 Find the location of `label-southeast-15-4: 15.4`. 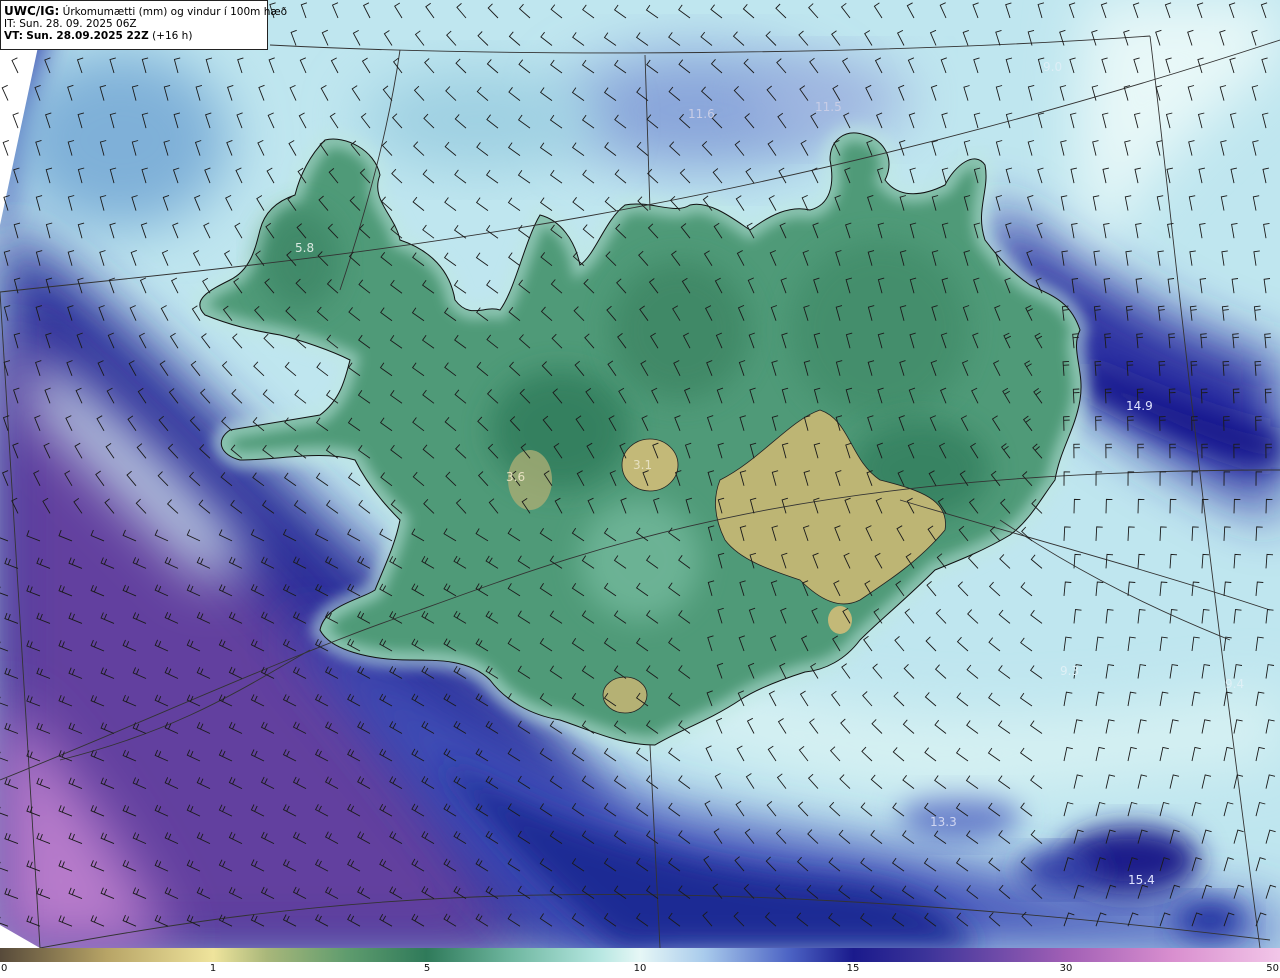

label-southeast-15-4: 15.4 is located at coordinates (1141, 880).